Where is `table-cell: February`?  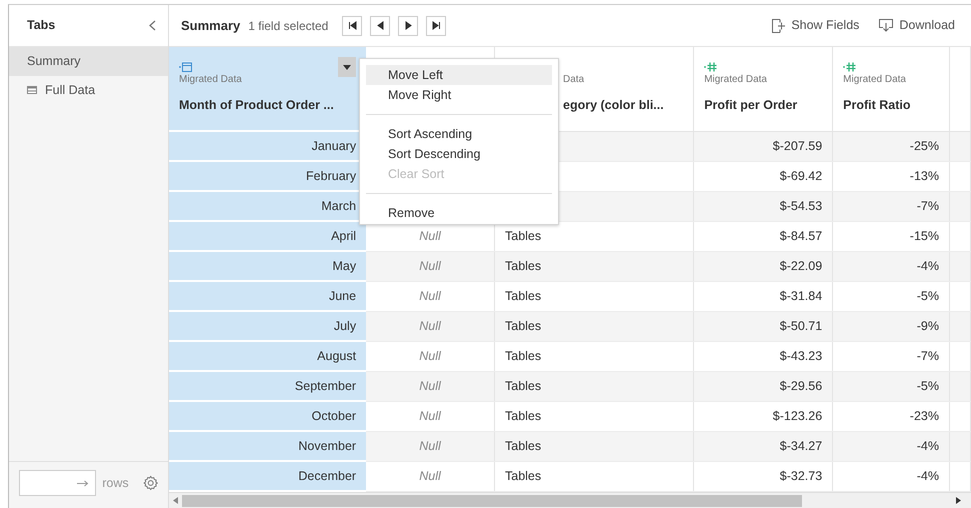
table-cell: February is located at coordinates (331, 175).